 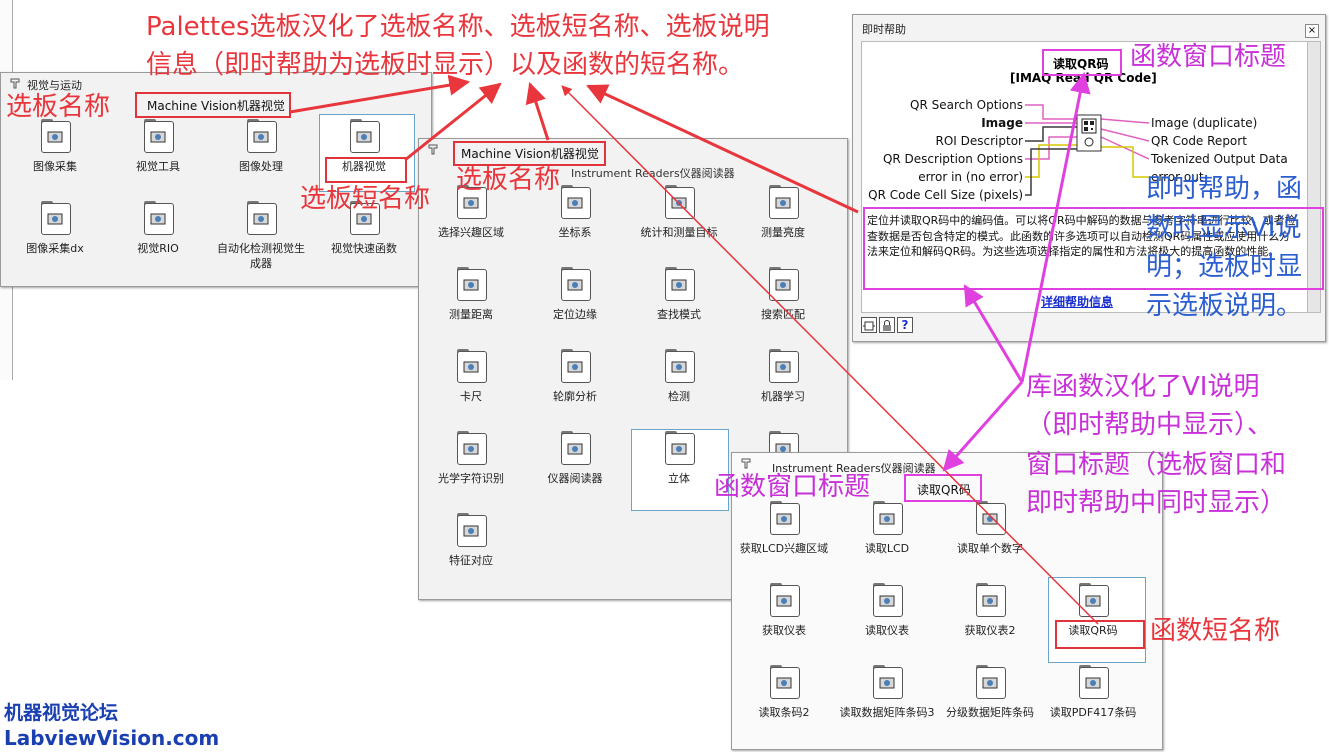 What do you see at coordinates (1156, 503) in the screenshot?
I see `annotation-lib-4: 即时帮助中同时显示）` at bounding box center [1156, 503].